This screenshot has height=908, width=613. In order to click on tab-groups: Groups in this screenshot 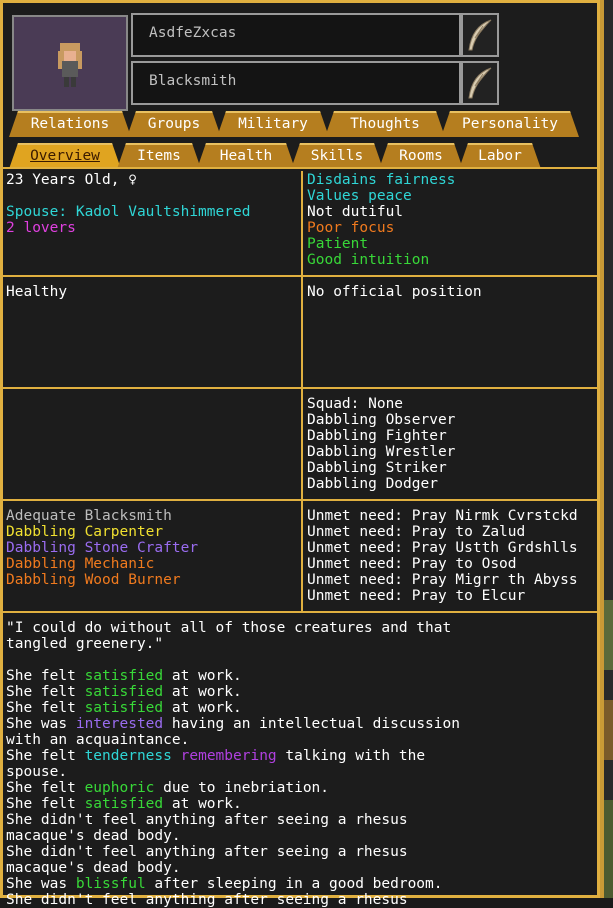, I will do `click(174, 124)`.